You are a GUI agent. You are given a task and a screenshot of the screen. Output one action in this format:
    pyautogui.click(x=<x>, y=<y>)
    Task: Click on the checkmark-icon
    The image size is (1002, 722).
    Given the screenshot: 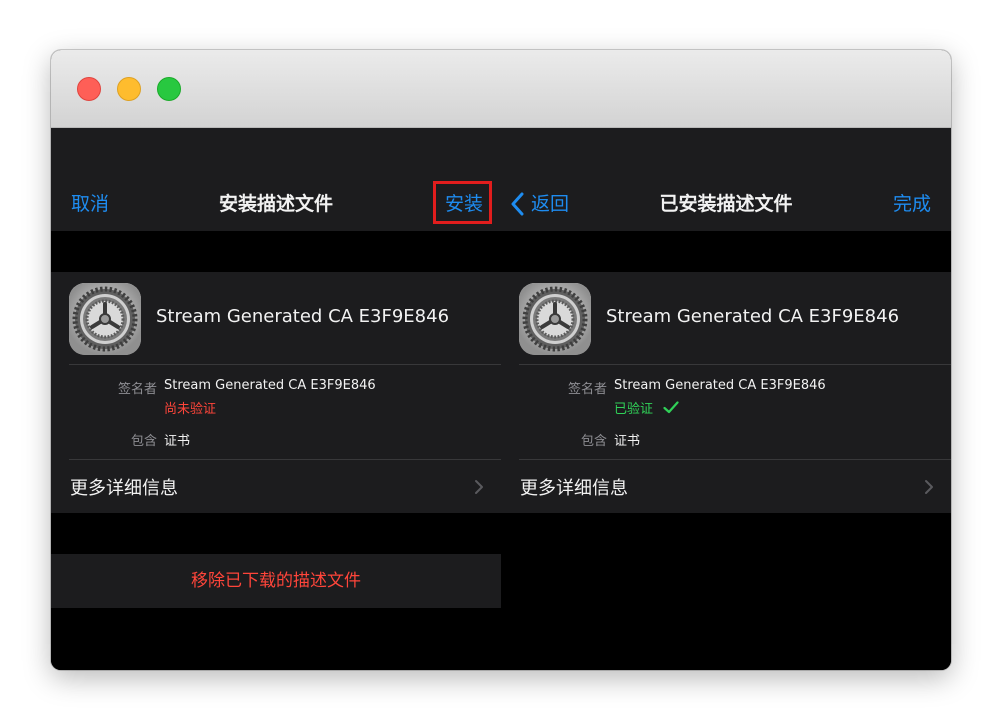 What is the action you would take?
    pyautogui.click(x=671, y=407)
    